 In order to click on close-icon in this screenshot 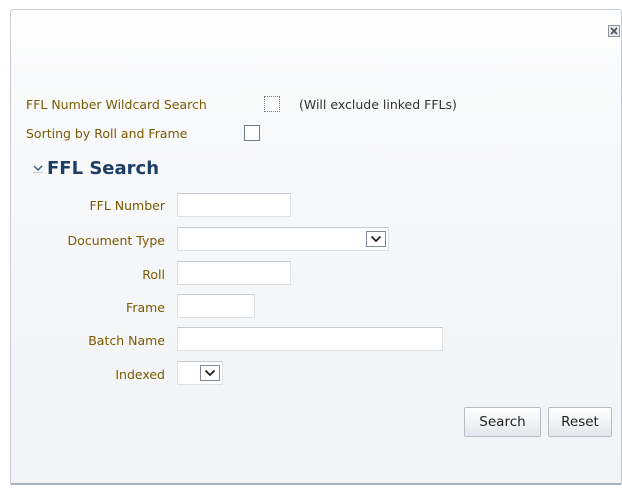, I will do `click(614, 29)`.